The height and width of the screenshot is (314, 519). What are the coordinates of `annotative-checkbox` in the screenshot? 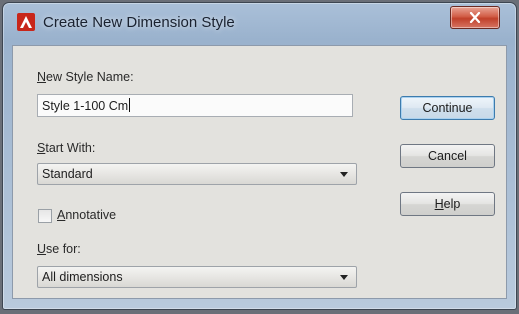 It's located at (45, 216).